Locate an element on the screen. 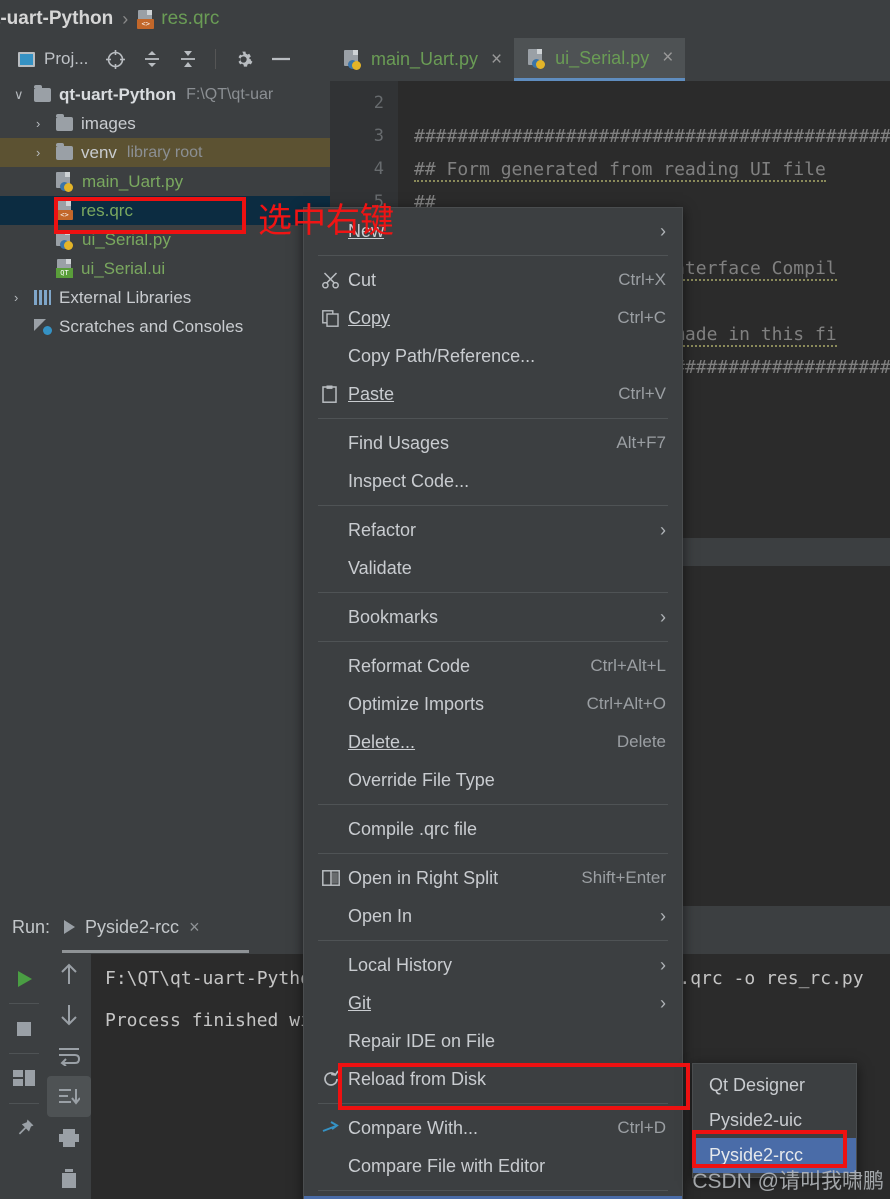 This screenshot has width=890, height=1199. tree-item-external-libraries: › External Libraries is located at coordinates (165, 297).